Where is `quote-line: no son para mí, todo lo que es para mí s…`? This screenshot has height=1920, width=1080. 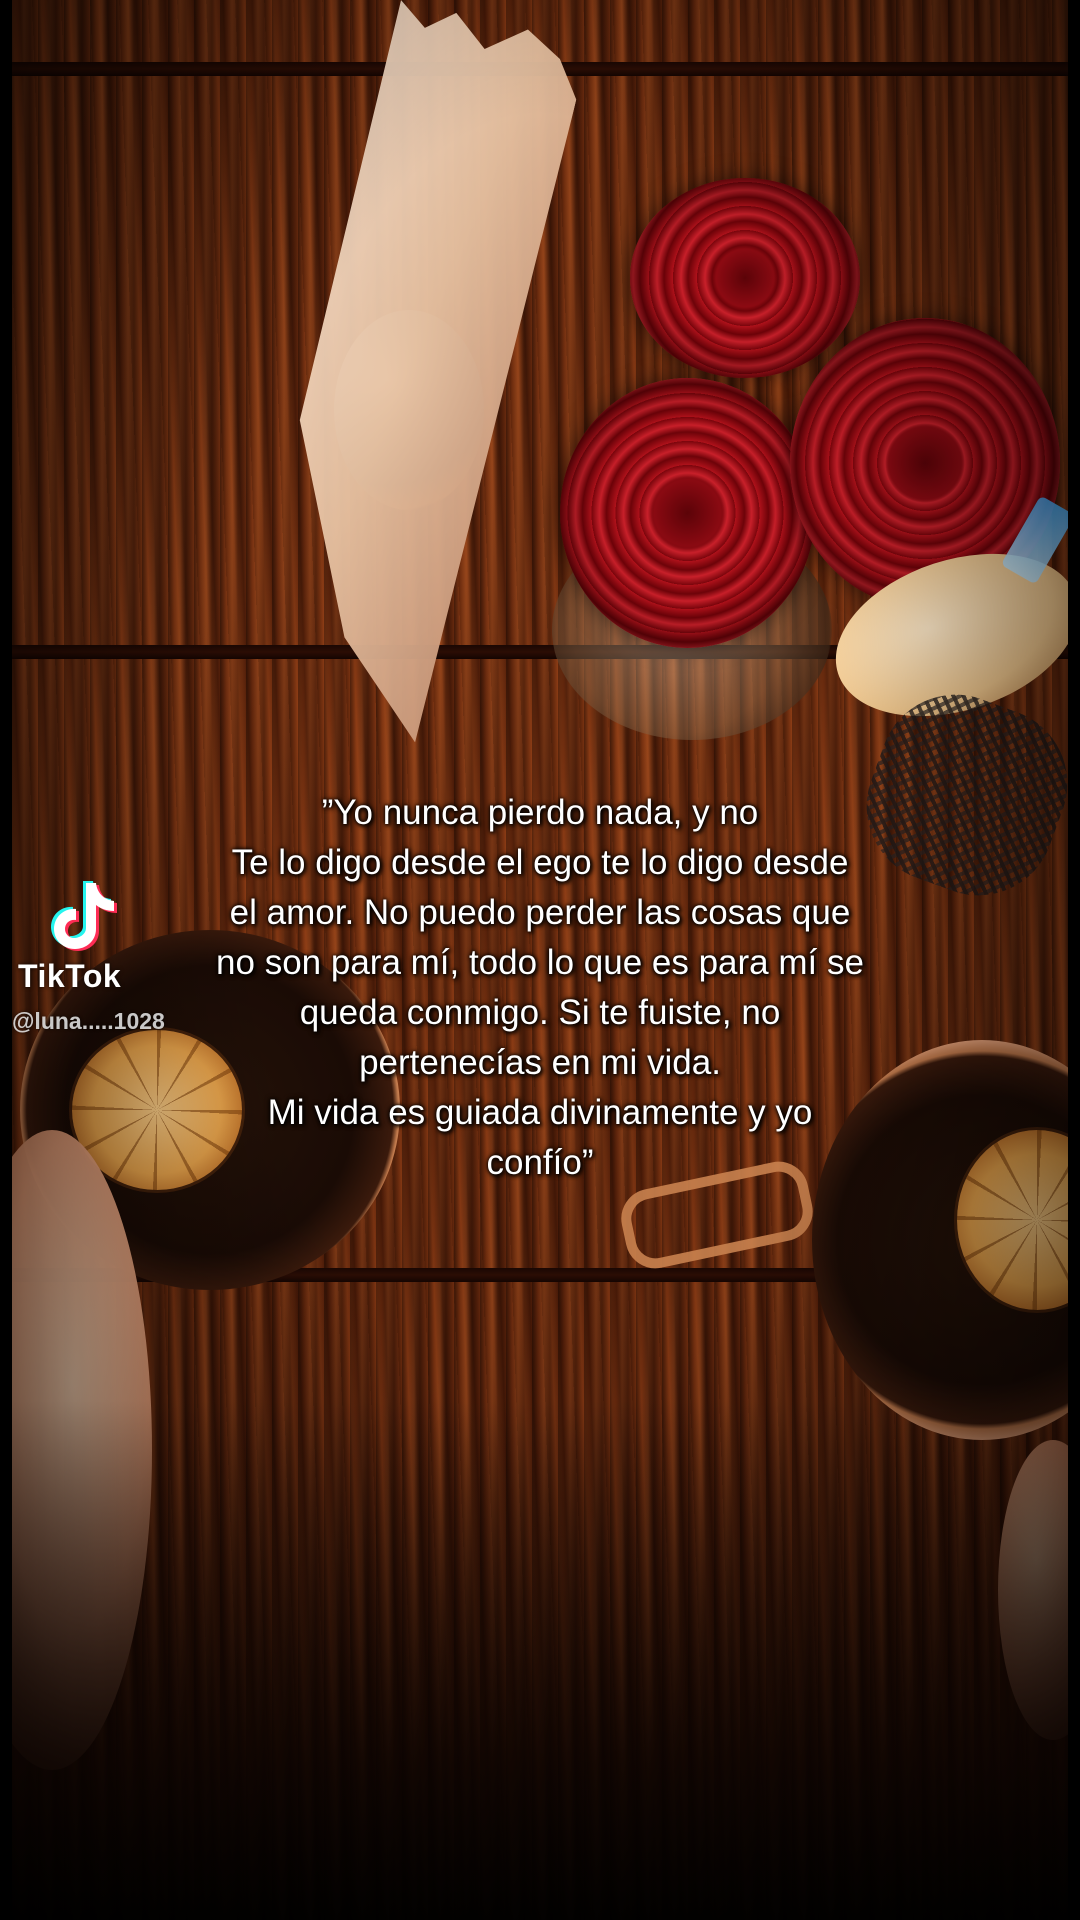
quote-line: no son para mí, todo lo que es para mí s… is located at coordinates (540, 962).